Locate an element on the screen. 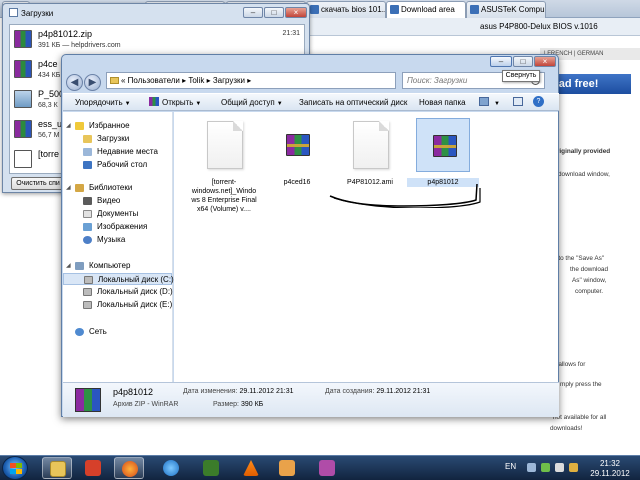  ie-icon is located at coordinates (171, 468).